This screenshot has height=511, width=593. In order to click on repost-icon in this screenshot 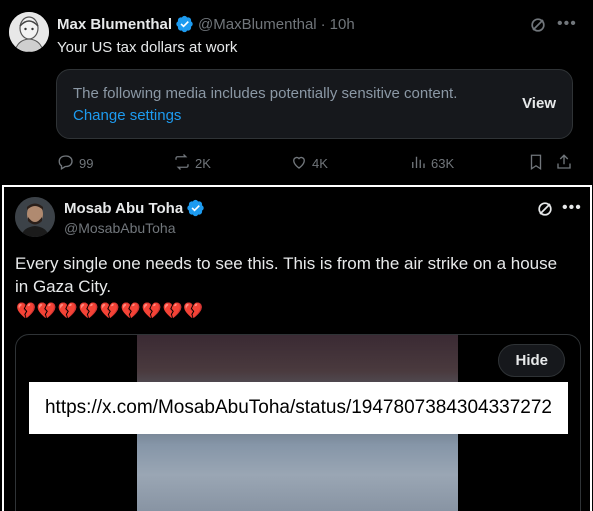, I will do `click(182, 163)`.